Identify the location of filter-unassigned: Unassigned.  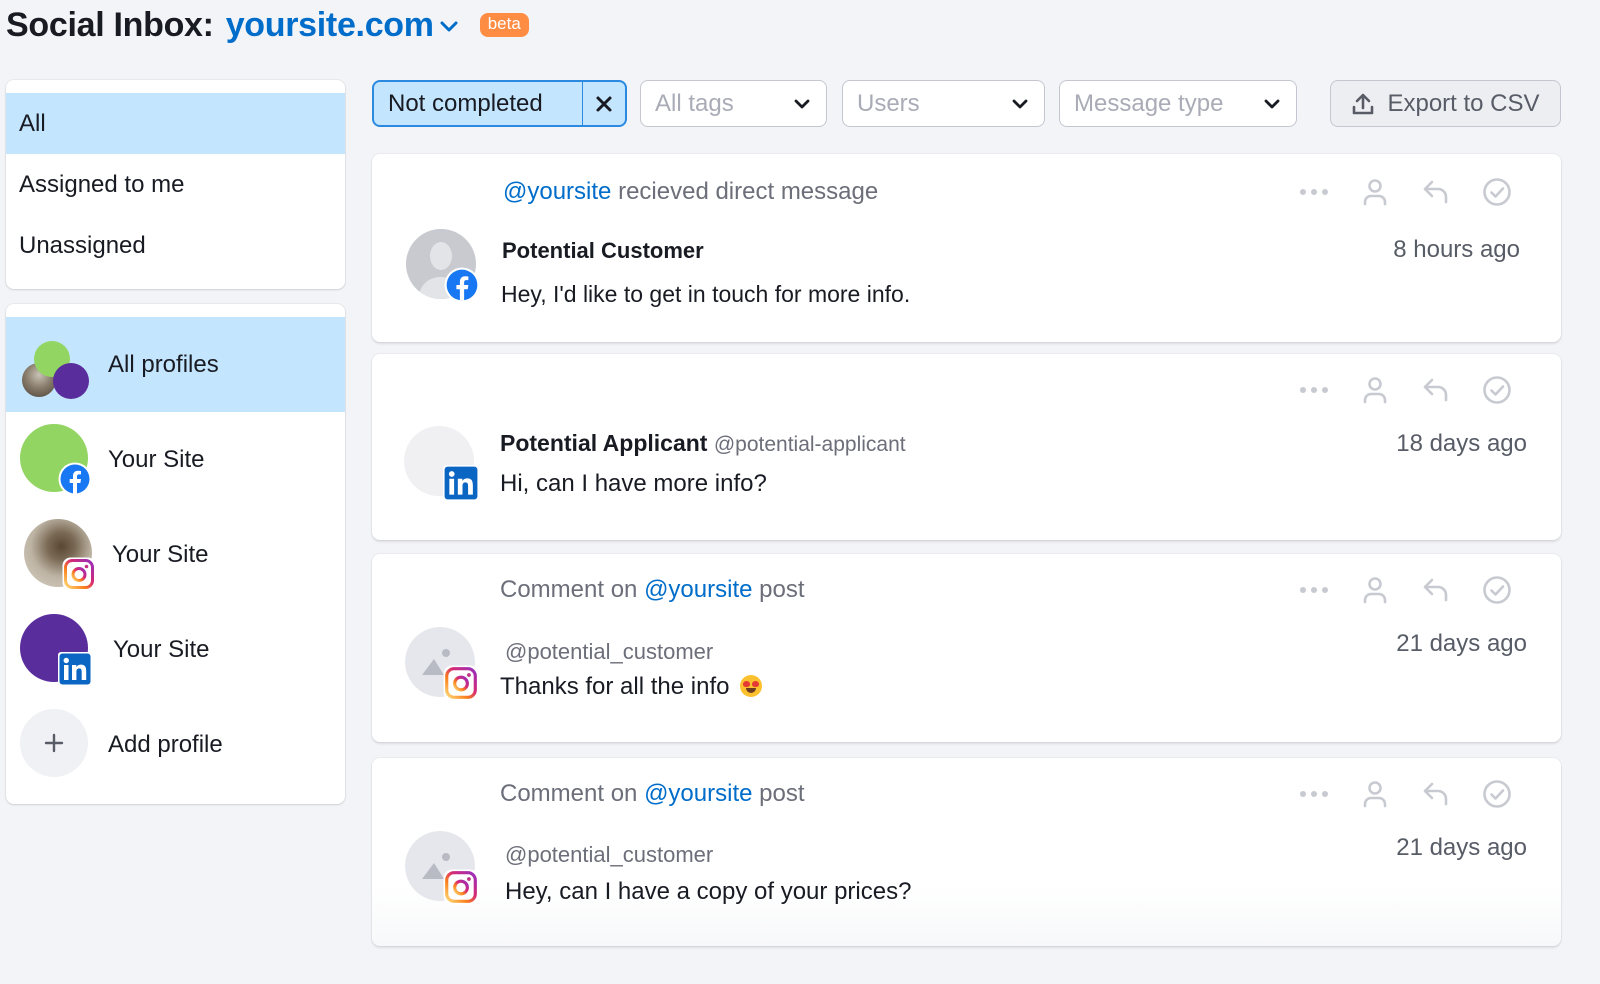
(175, 245).